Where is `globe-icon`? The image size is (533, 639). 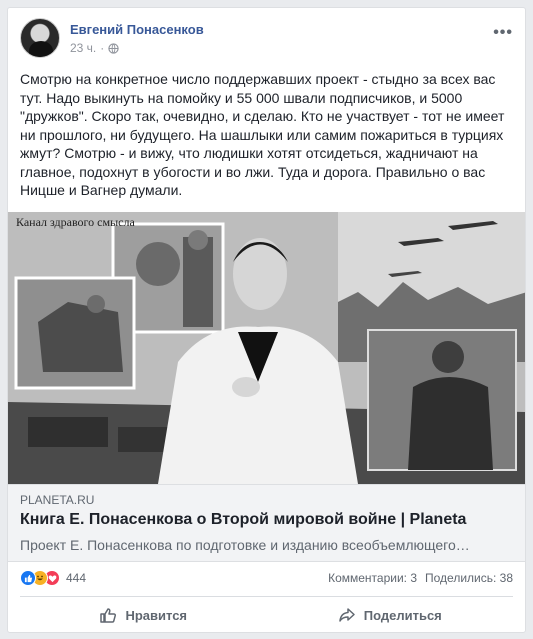
globe-icon is located at coordinates (113, 48).